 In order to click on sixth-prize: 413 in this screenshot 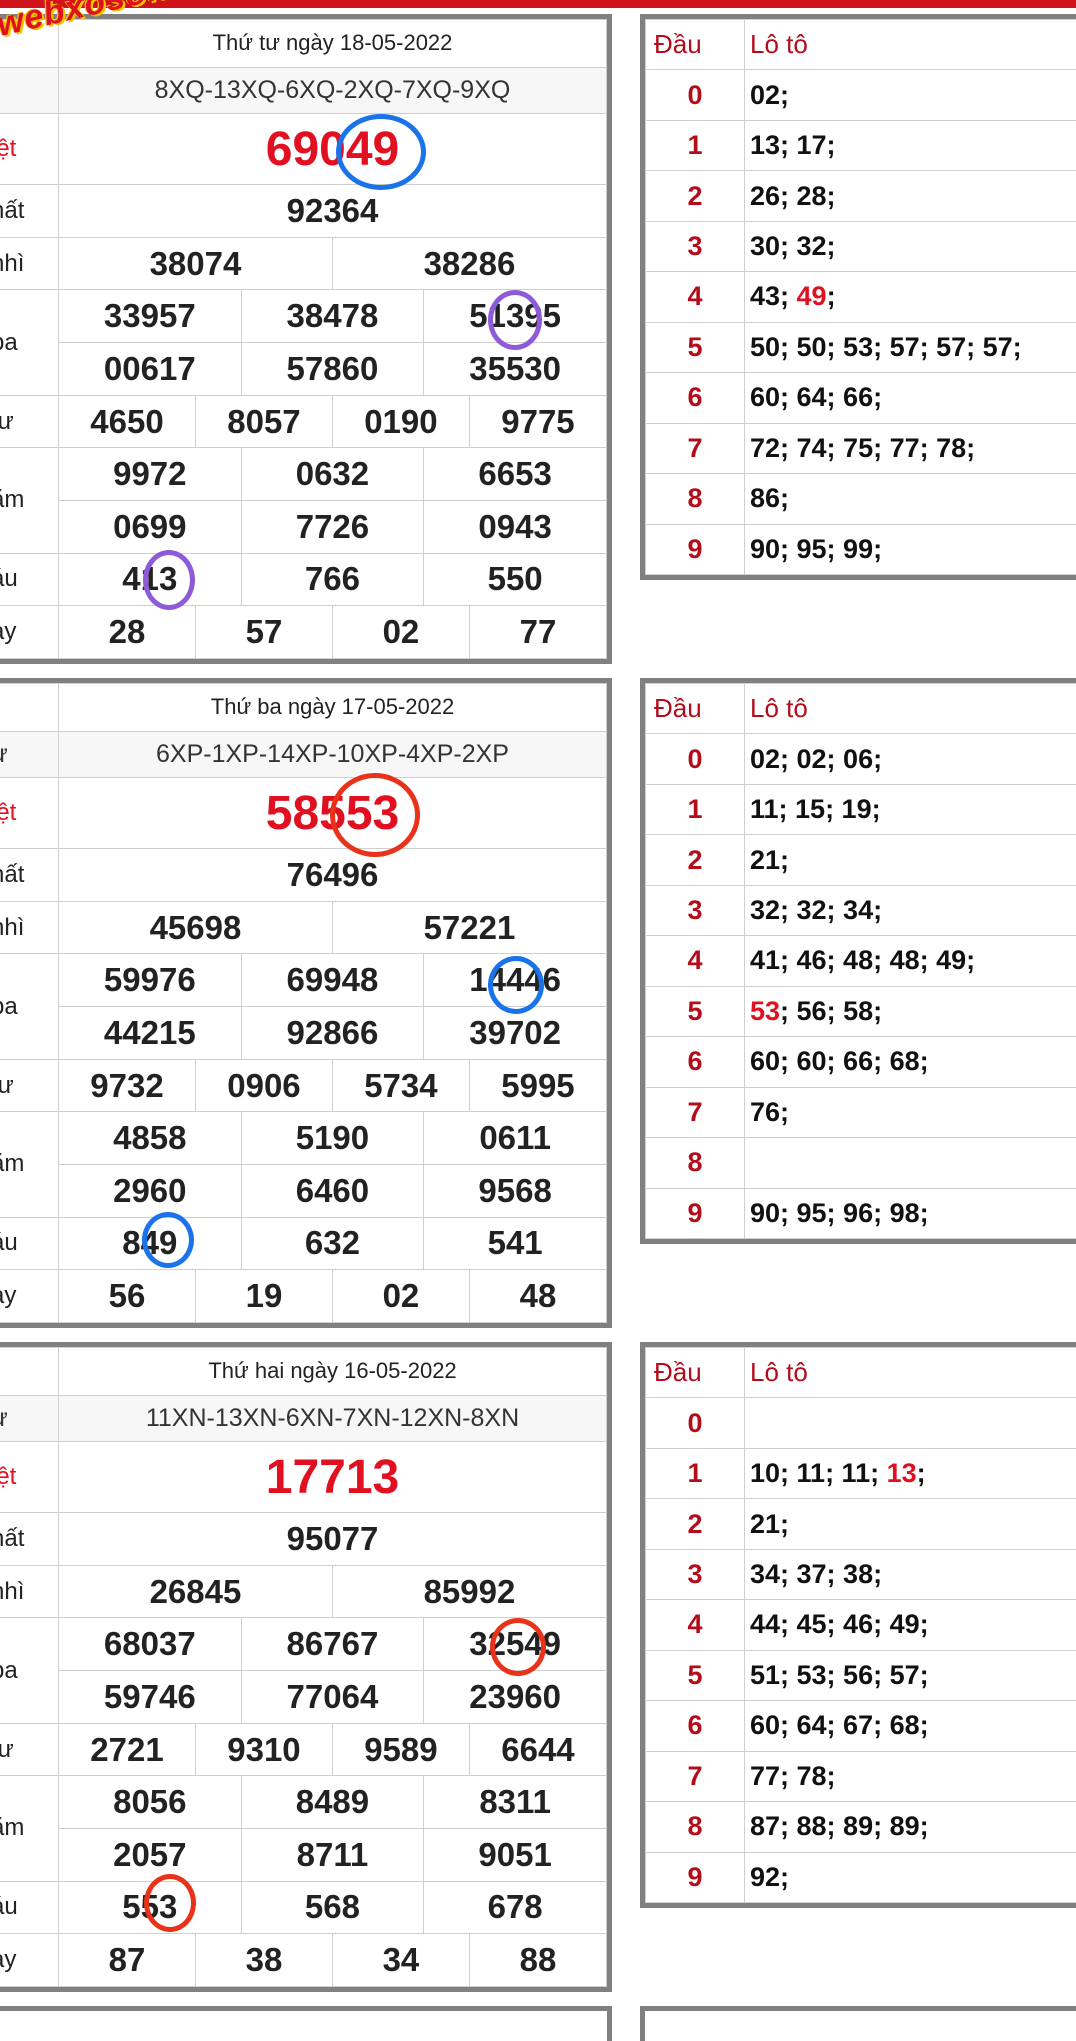, I will do `click(150, 579)`.